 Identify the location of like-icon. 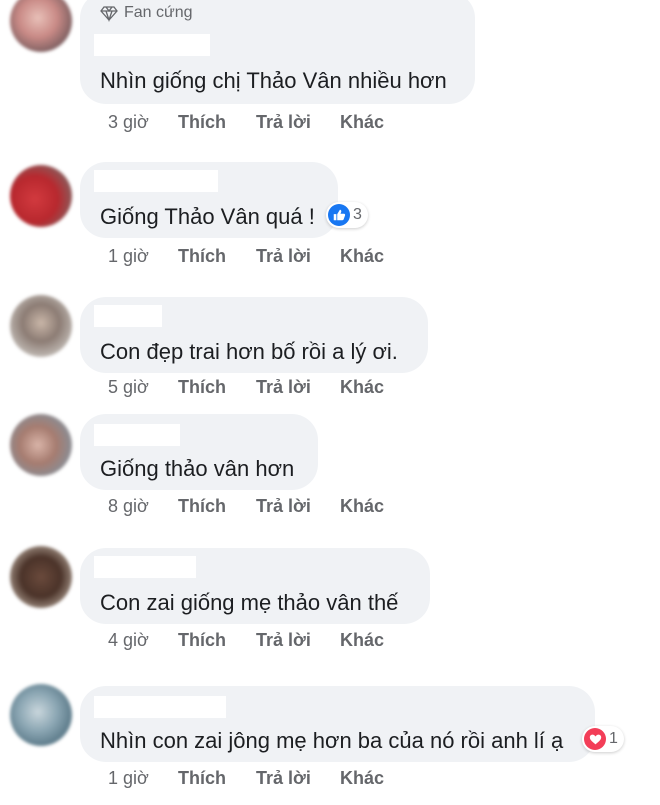
(339, 215).